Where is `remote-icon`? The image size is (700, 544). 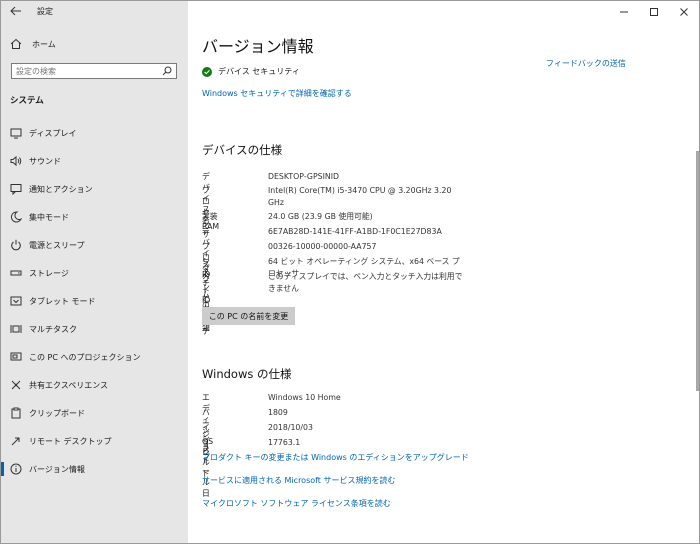
remote-icon is located at coordinates (15, 441).